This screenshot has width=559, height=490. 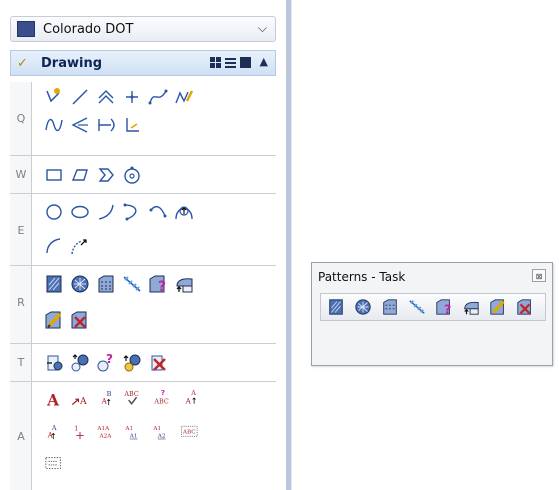 What do you see at coordinates (158, 363) in the screenshot?
I see `drop-cell-icon` at bounding box center [158, 363].